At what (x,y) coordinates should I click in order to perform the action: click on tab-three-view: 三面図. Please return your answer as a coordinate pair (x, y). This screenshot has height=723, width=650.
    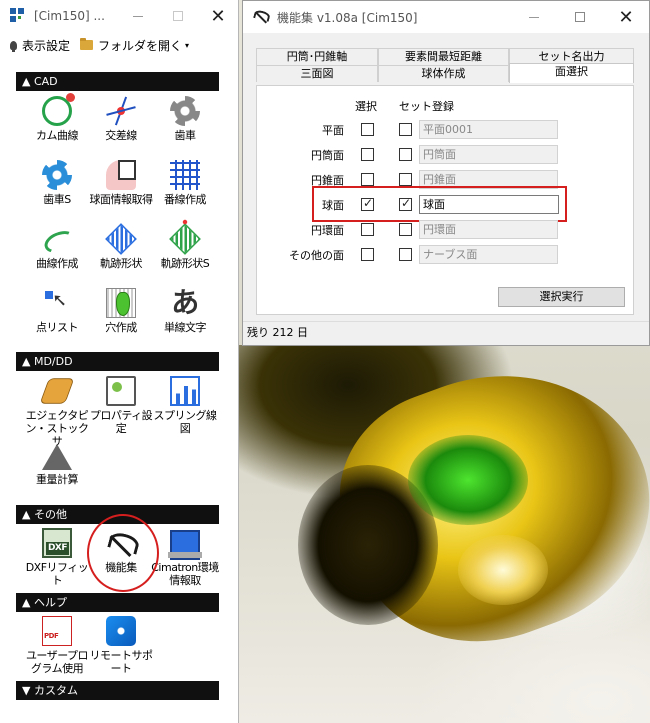
    Looking at the image, I should click on (317, 73).